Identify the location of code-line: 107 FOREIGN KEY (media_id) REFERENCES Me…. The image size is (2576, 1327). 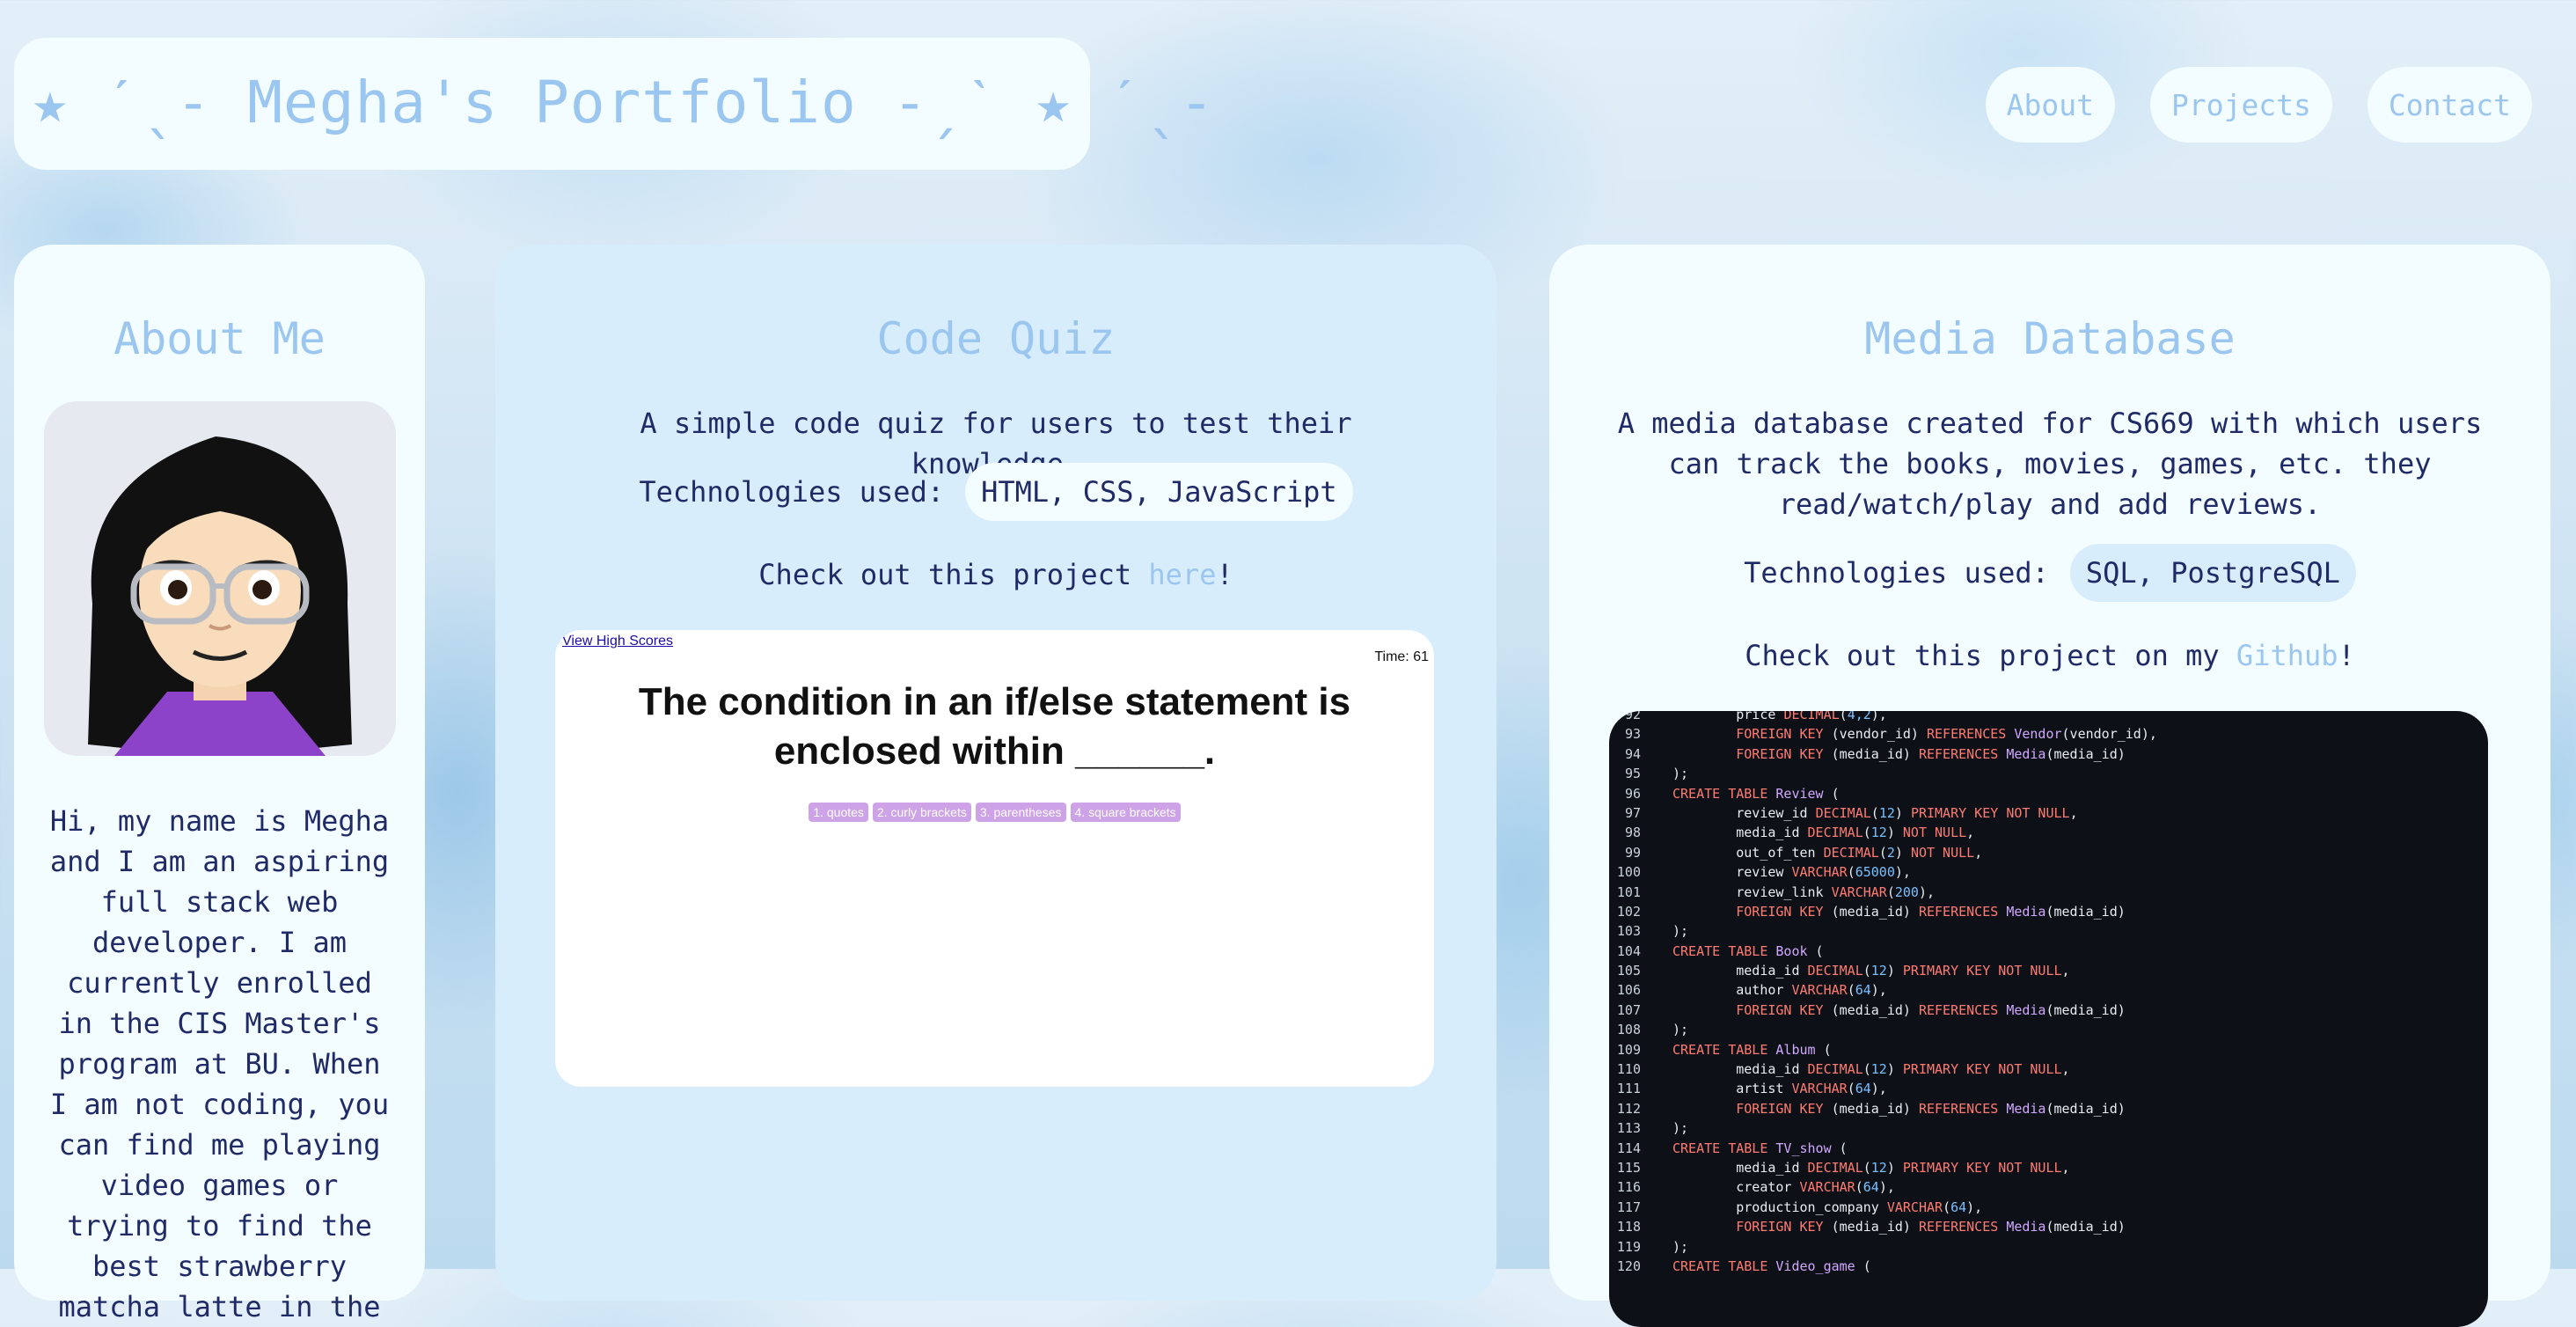
(1883, 1010).